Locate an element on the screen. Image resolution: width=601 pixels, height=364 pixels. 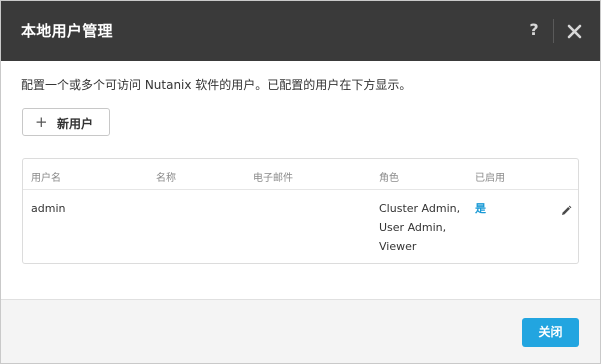
help-icon: ? is located at coordinates (534, 30).